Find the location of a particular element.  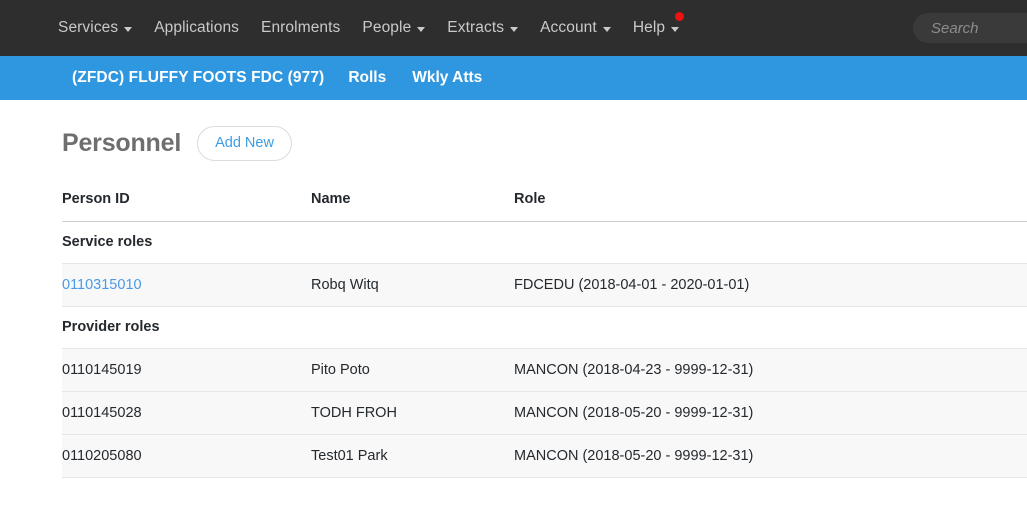

cell-person-id: 0110145019 is located at coordinates (186, 370).